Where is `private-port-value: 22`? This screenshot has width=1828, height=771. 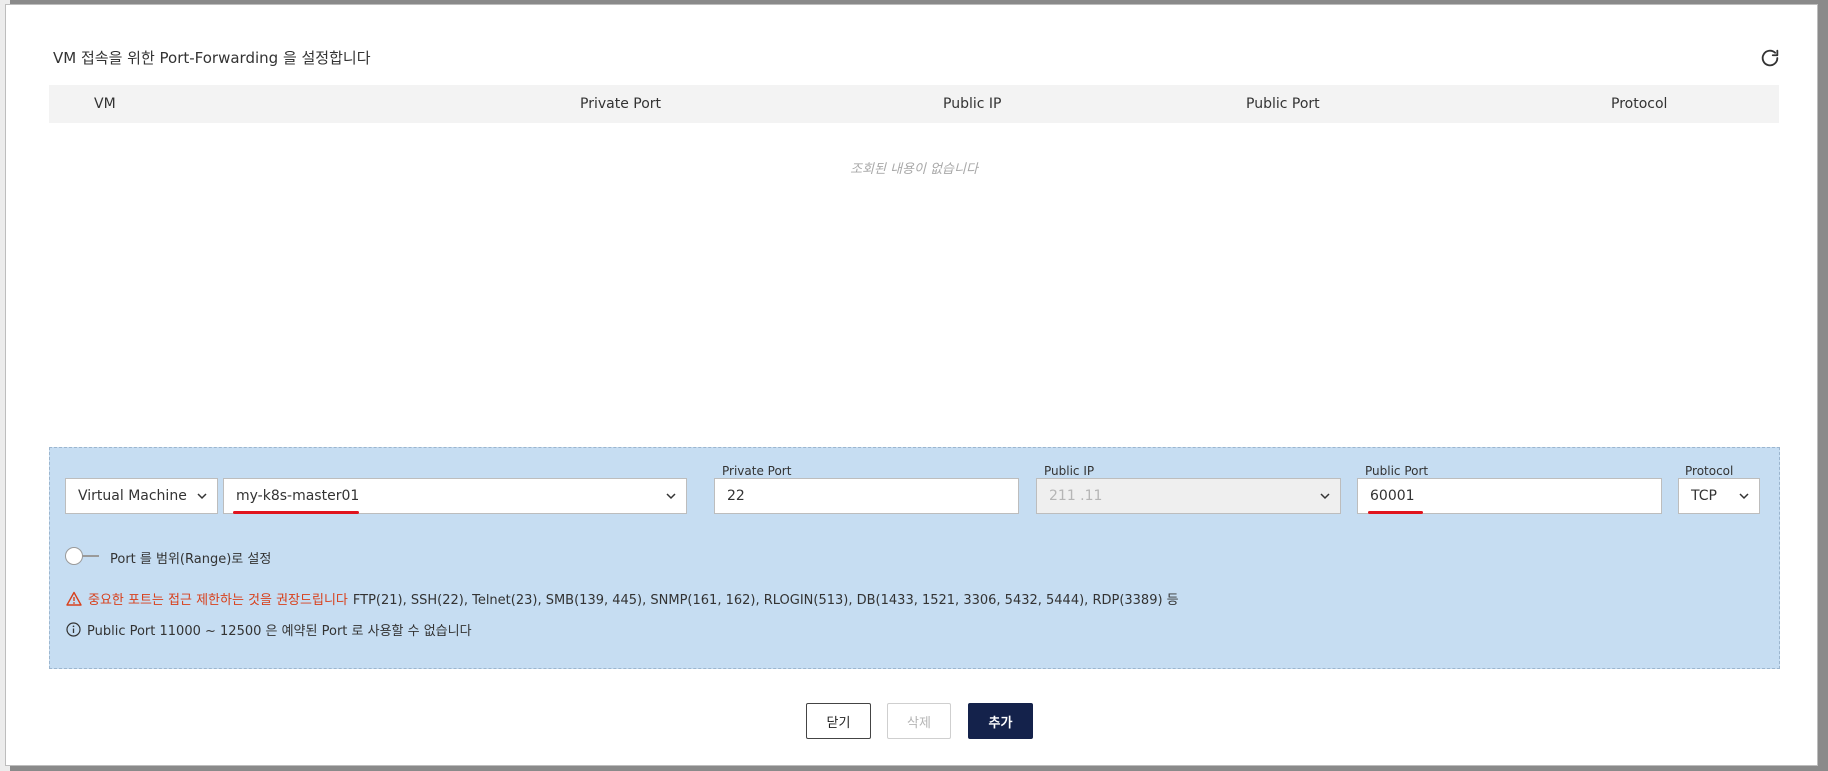
private-port-value: 22 is located at coordinates (736, 496).